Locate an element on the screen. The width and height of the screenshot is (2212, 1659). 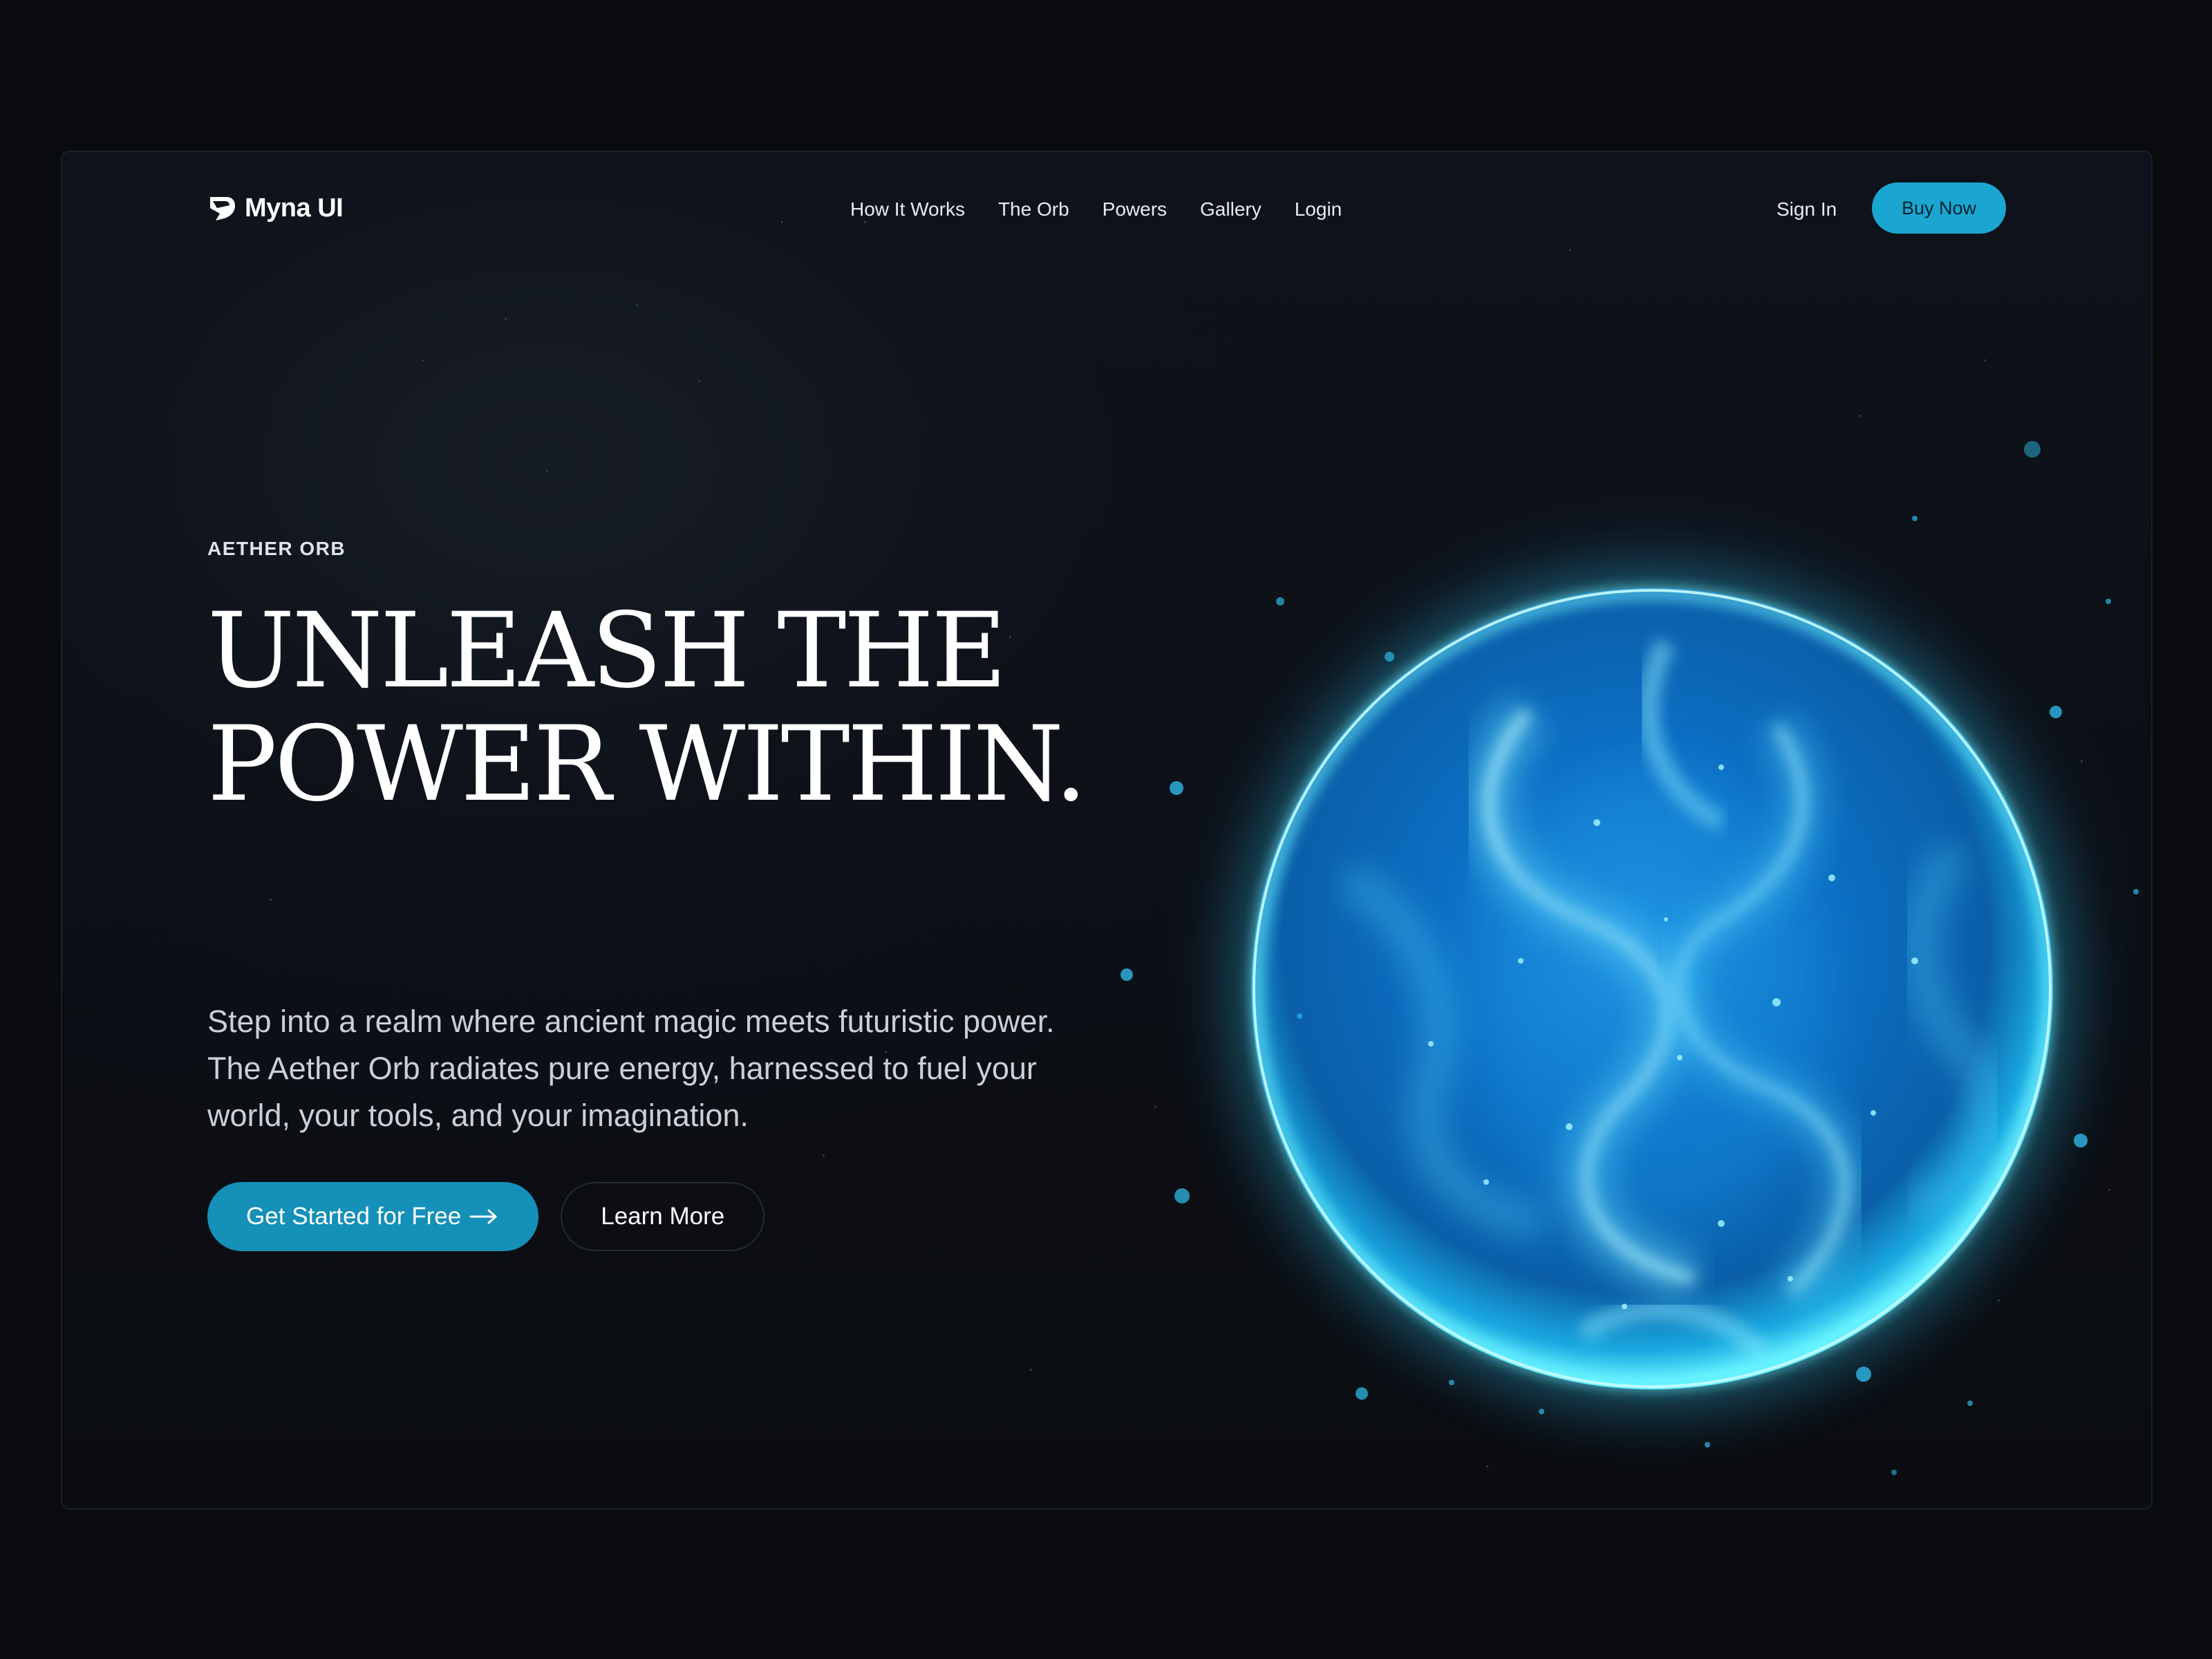
brand-logo: Myna UI is located at coordinates (275, 208).